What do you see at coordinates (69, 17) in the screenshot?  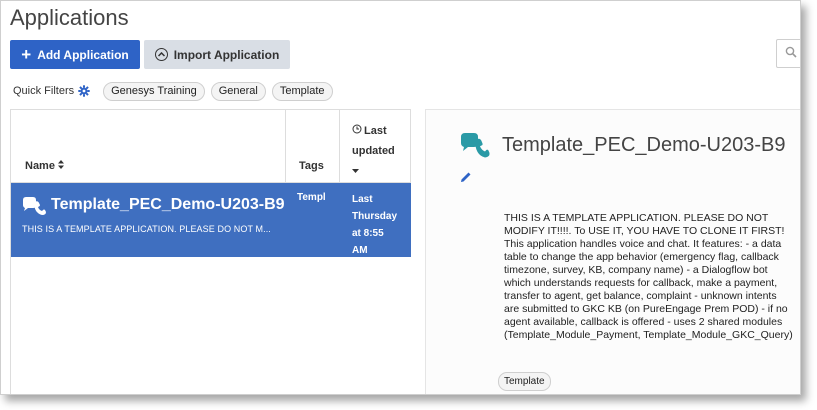 I see `page-title: Applications` at bounding box center [69, 17].